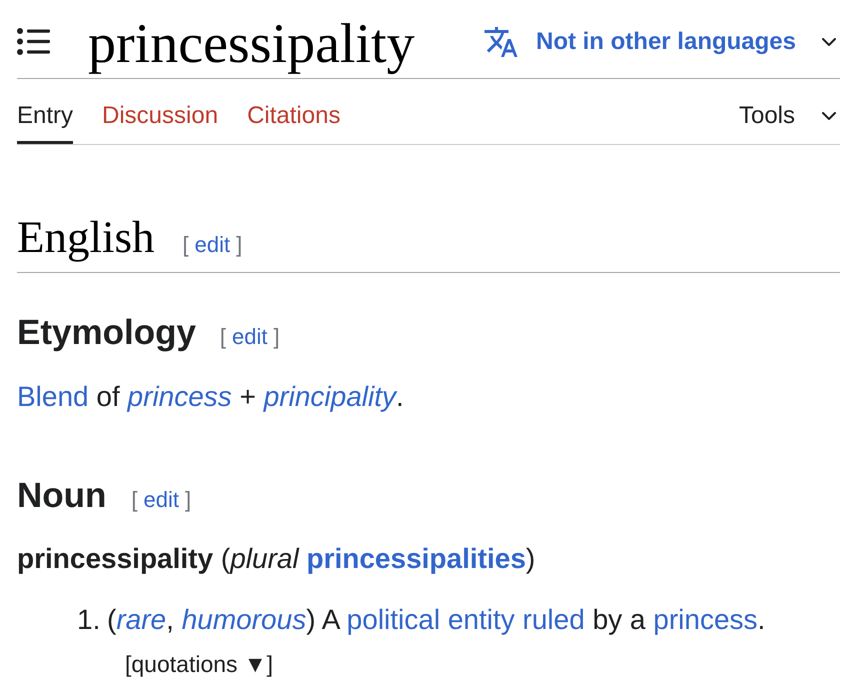 This screenshot has width=858, height=697. Describe the element at coordinates (416, 558) in the screenshot. I see `plural-form-link: princessipalities` at that location.